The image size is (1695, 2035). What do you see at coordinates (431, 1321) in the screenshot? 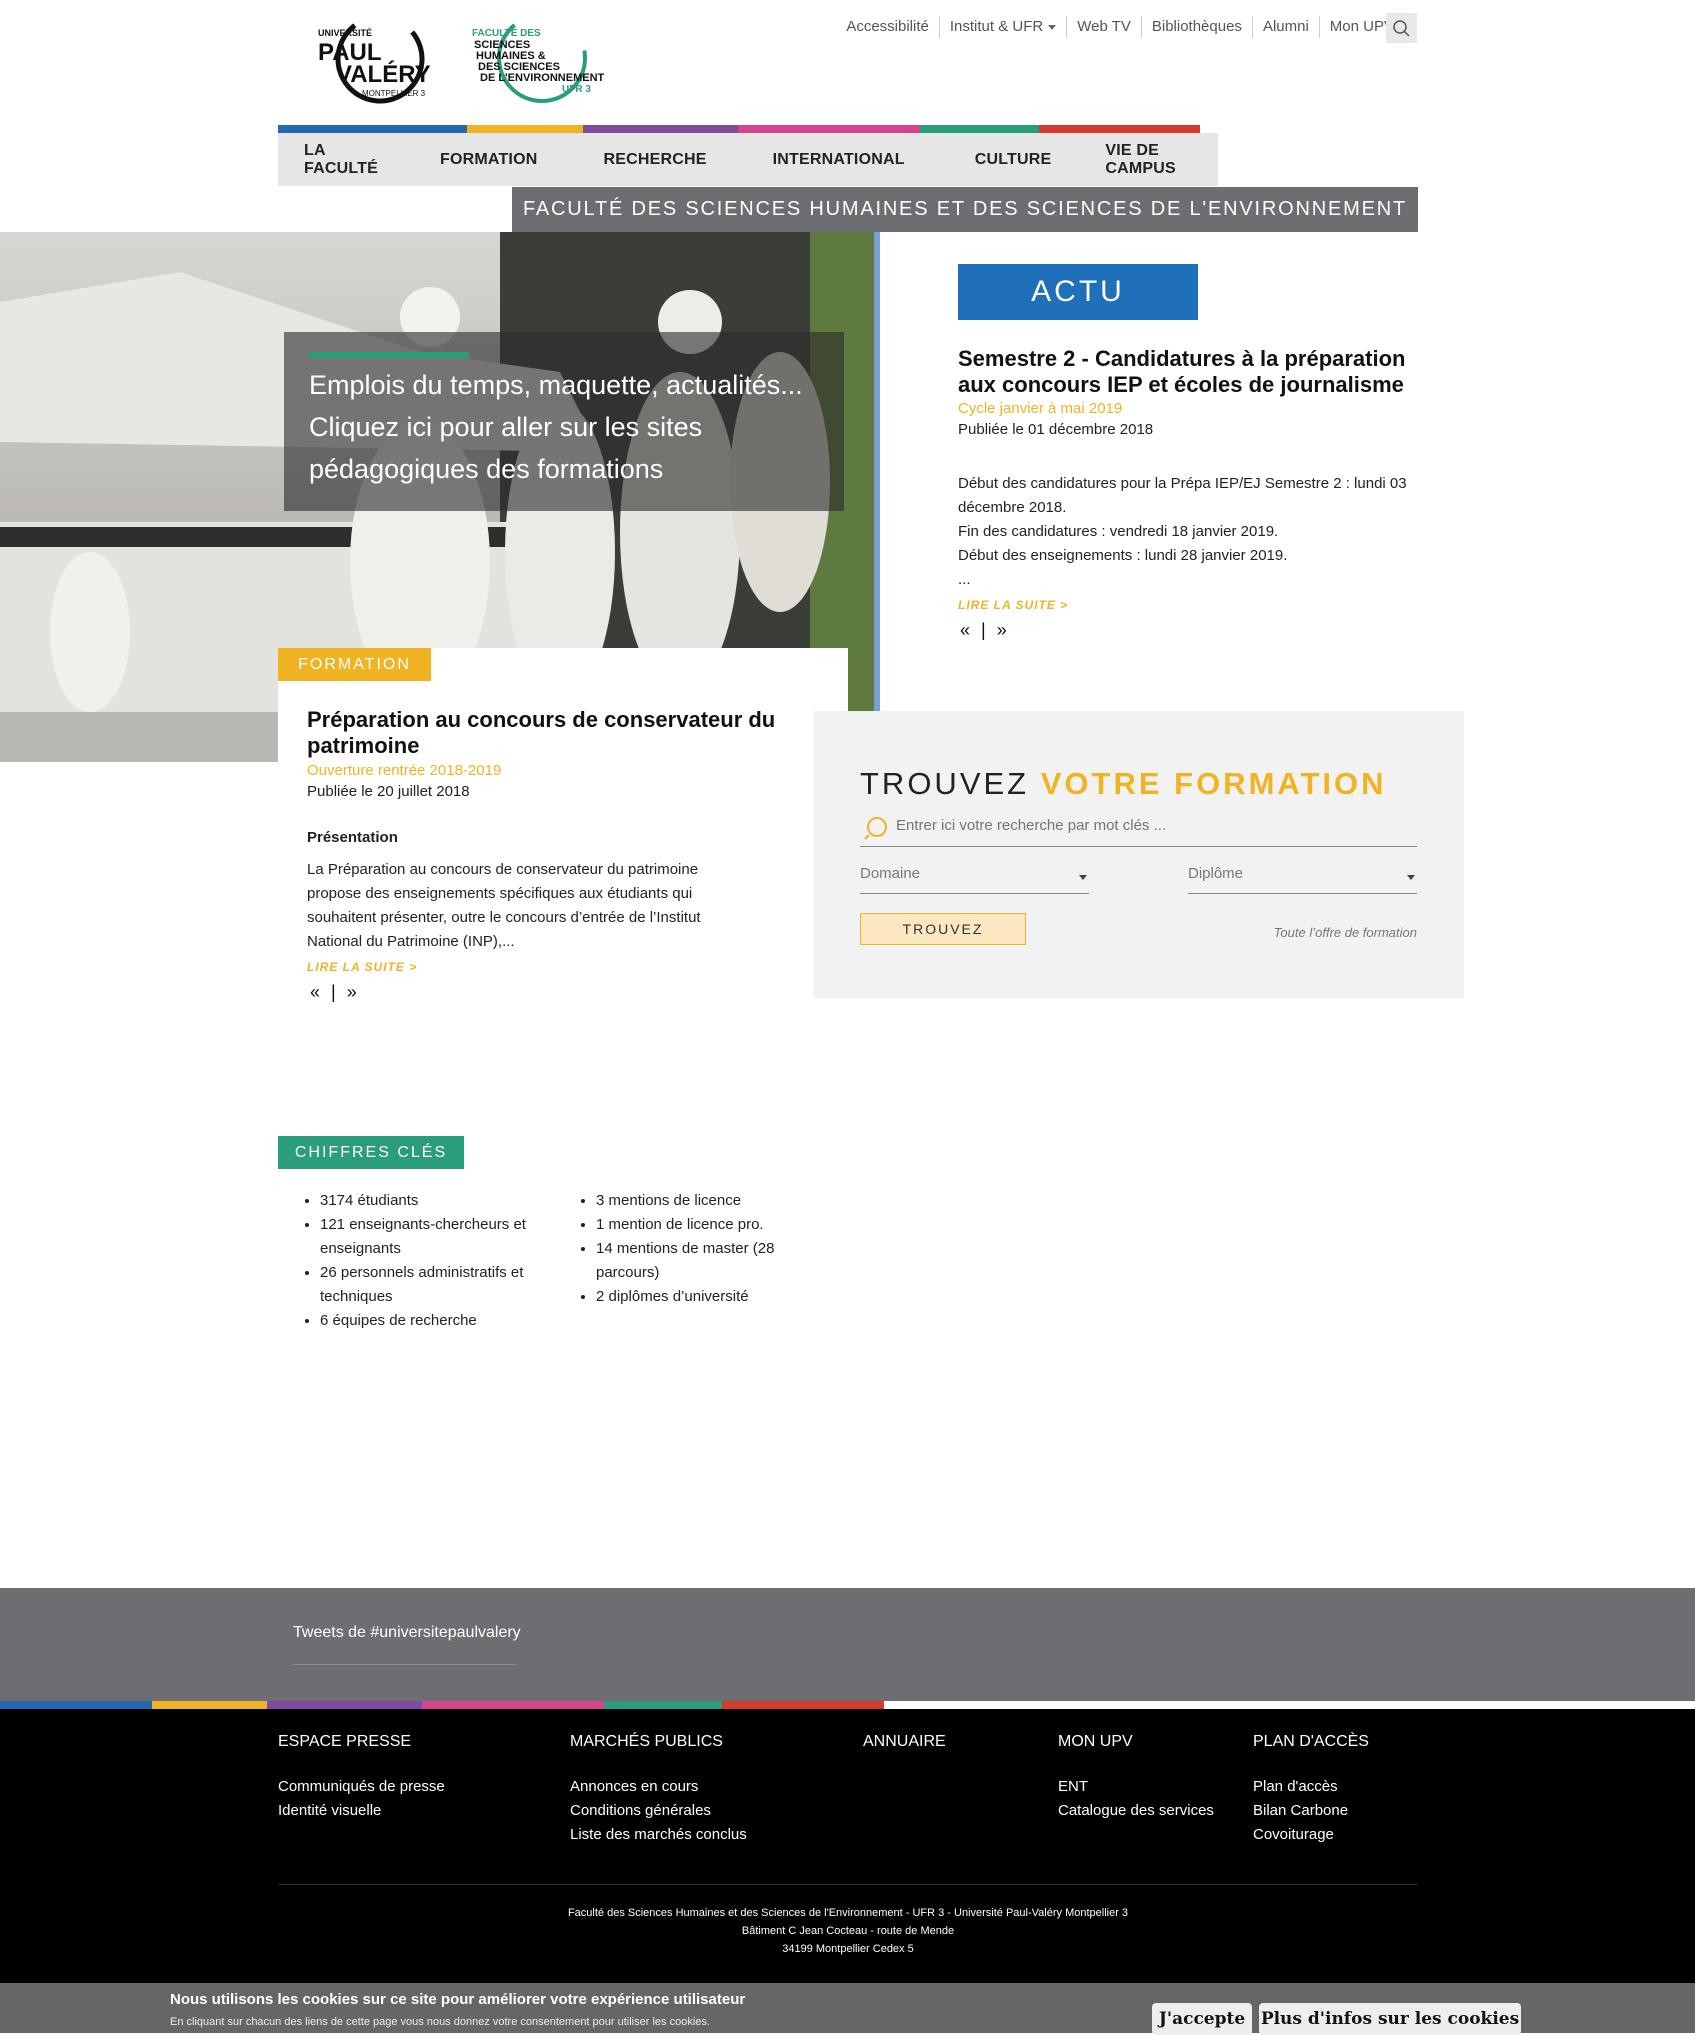
I see `key-figure-item: 6 équipes de recherche` at bounding box center [431, 1321].